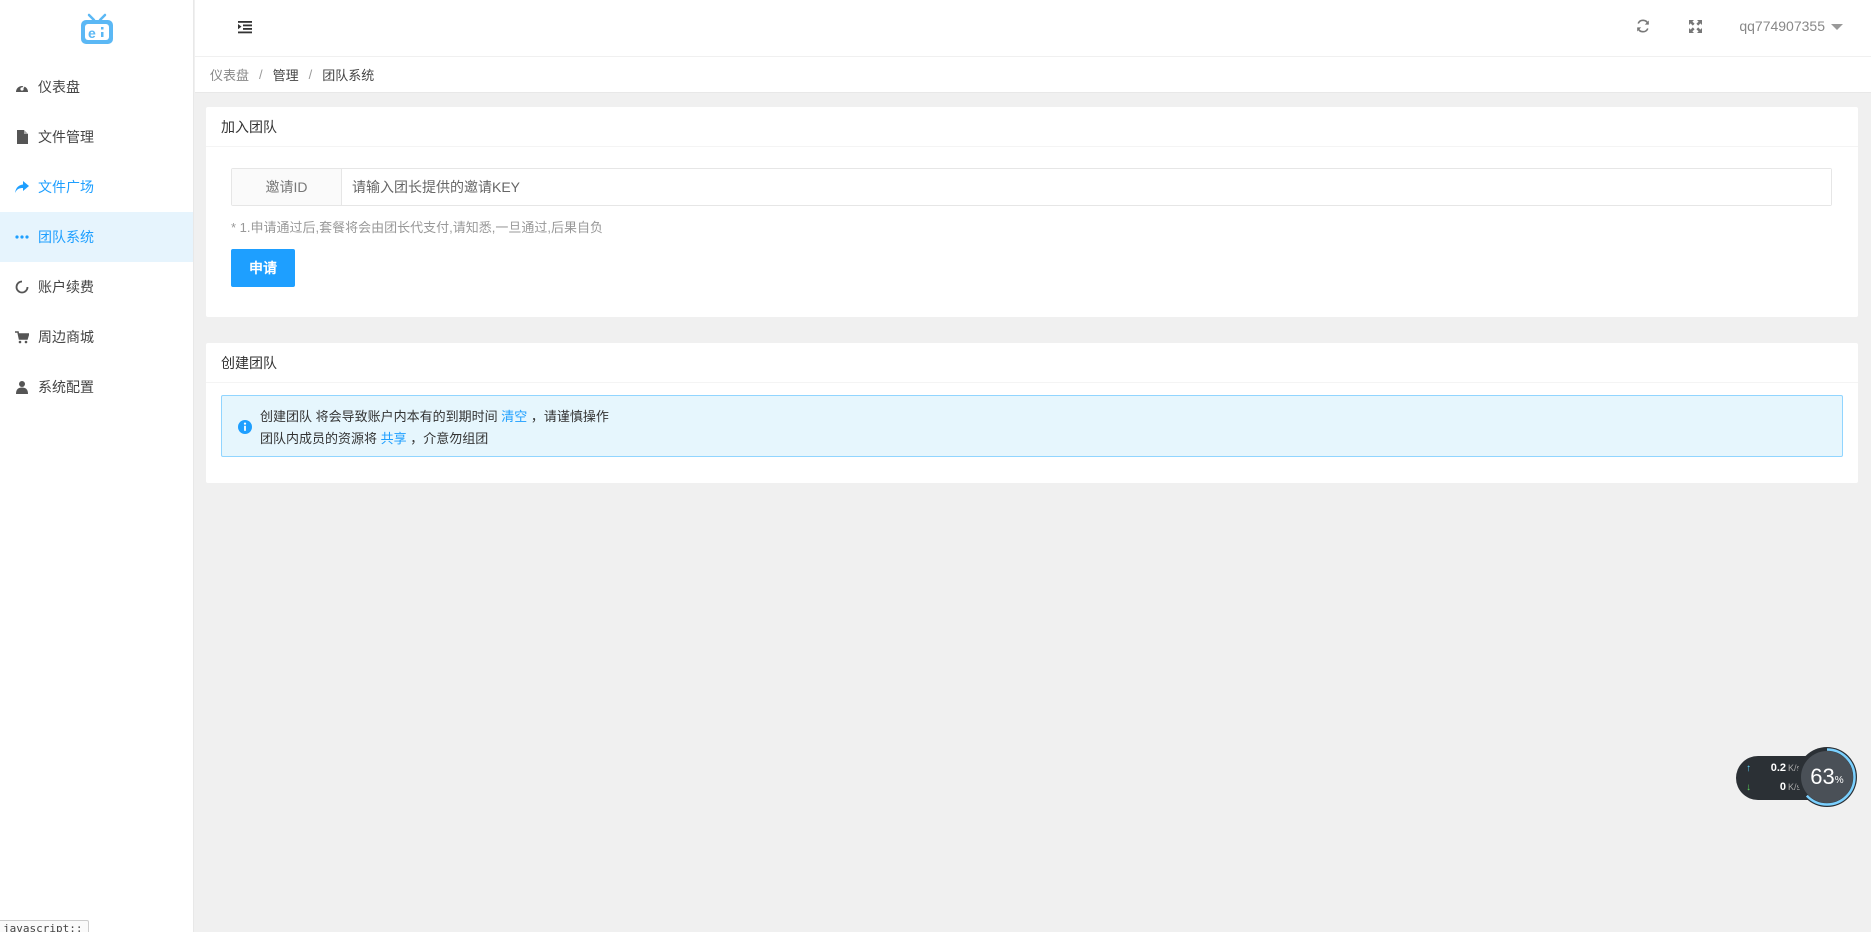  Describe the element at coordinates (417, 227) in the screenshot. I see `hint-text: * 1.申请通过后,套餐将会由团长代支付,请知悉,一旦通过,后果自负` at that location.